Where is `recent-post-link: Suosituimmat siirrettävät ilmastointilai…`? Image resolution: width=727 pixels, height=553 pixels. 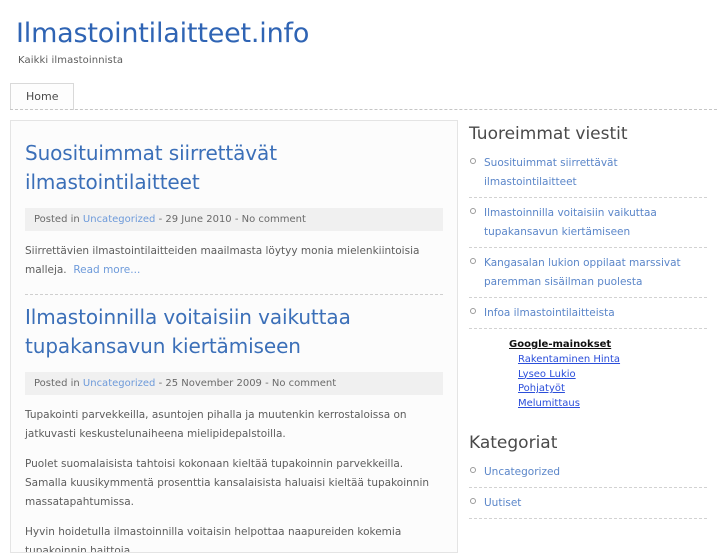
recent-post-link: Suosituimmat siirrettävät ilmastointilai… is located at coordinates (551, 172).